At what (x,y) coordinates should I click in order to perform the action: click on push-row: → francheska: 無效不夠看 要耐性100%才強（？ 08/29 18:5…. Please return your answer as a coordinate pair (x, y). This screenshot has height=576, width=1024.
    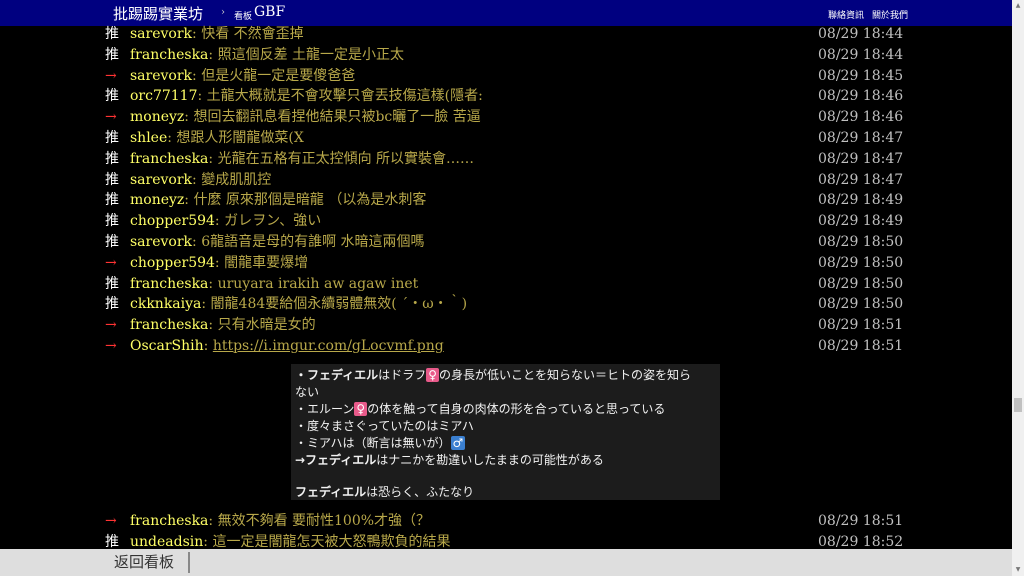
    Looking at the image, I should click on (506, 521).